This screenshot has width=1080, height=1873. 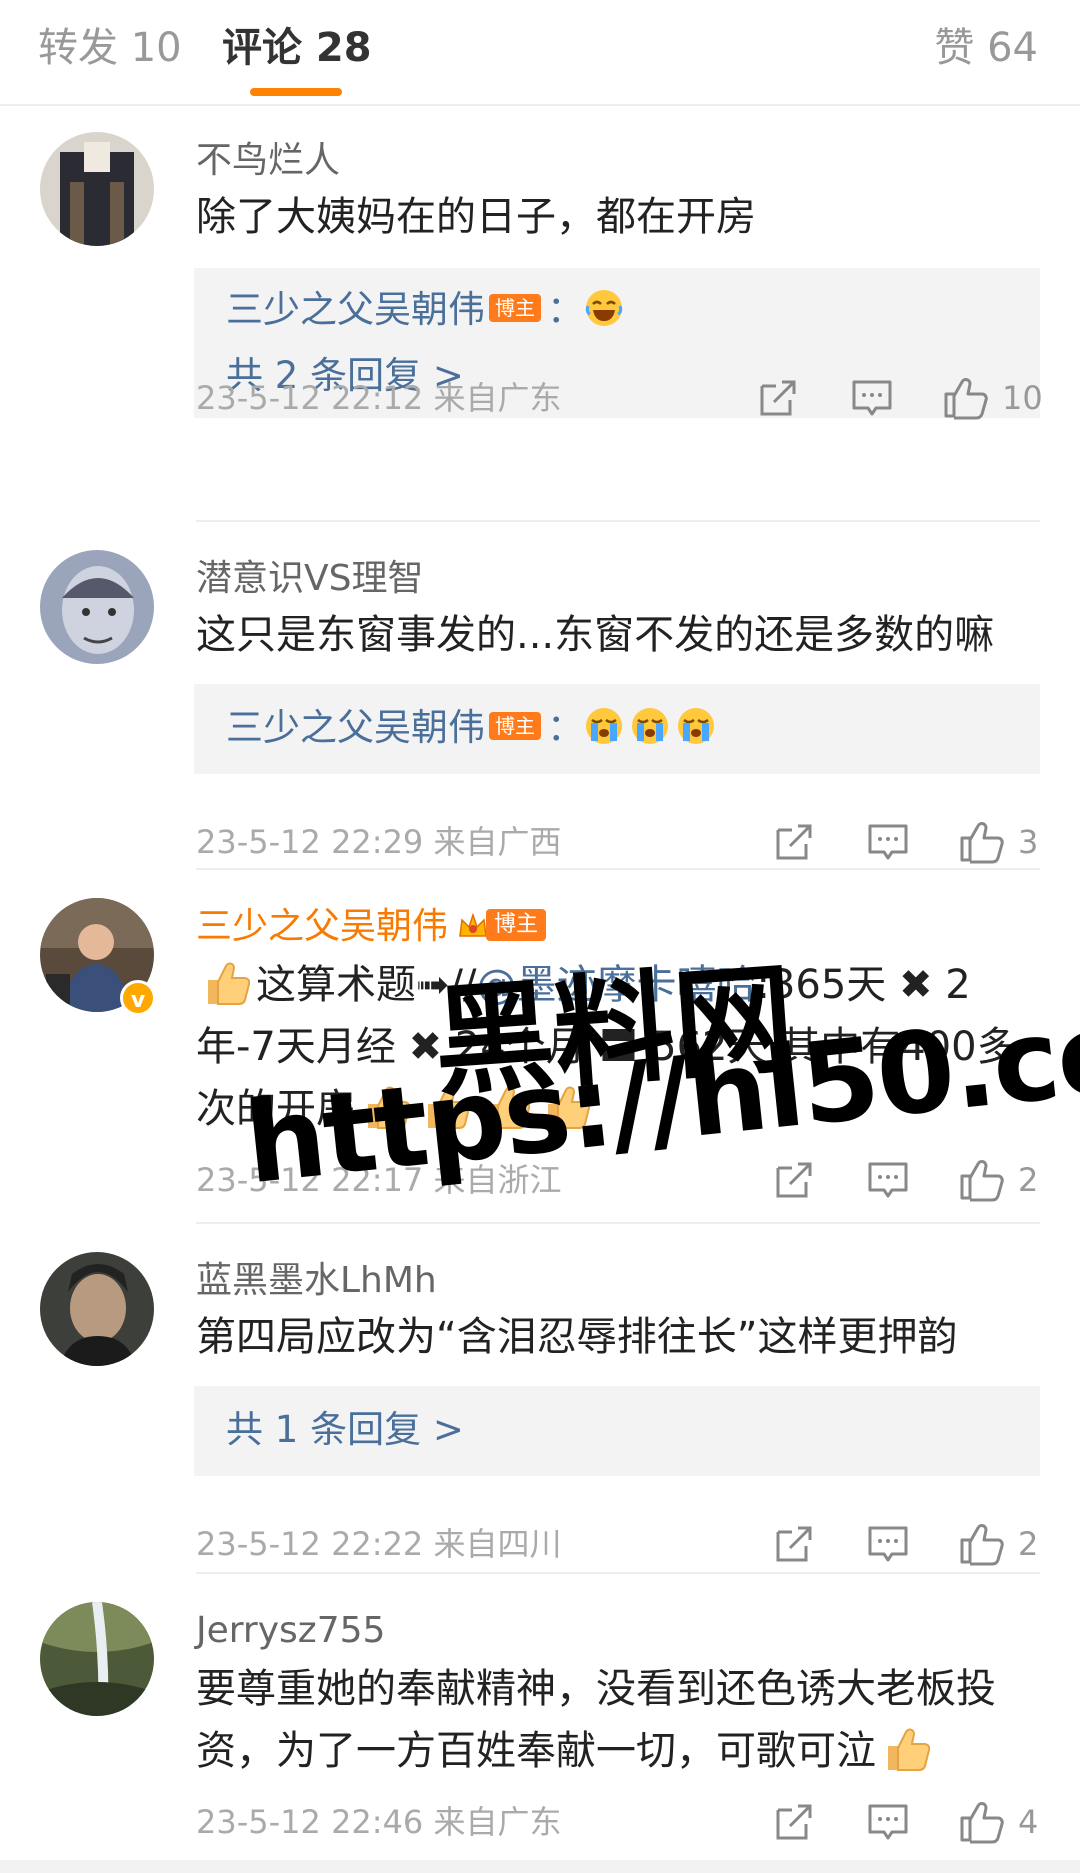 I want to click on comment-text: 除了大姨妈在的日子，都在开房, so click(x=476, y=217).